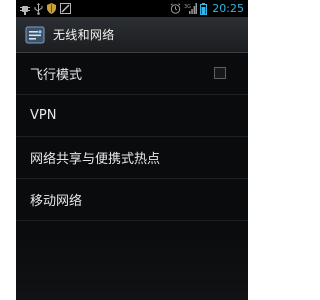  What do you see at coordinates (95, 159) in the screenshot?
I see `setting-label: 网络共享与便携式热点` at bounding box center [95, 159].